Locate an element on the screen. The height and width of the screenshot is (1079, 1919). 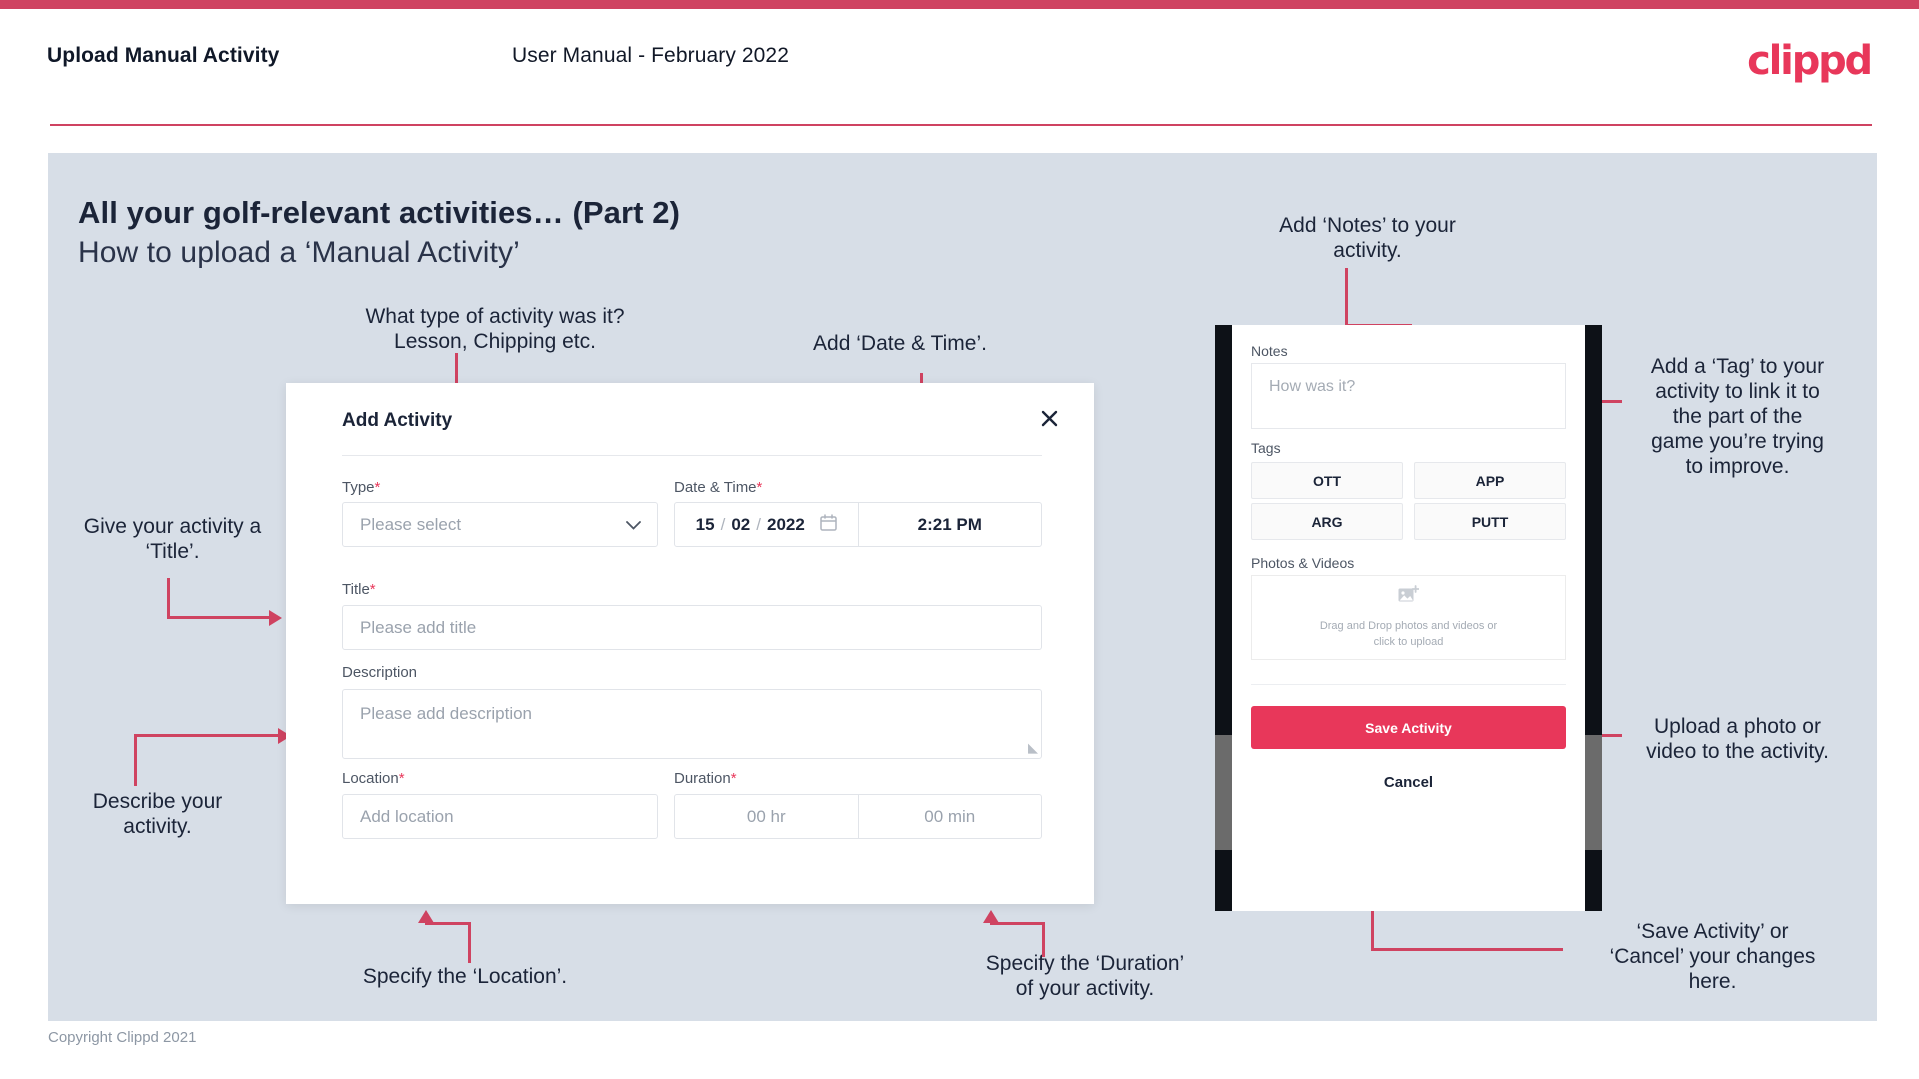
tag-arg: ARG is located at coordinates (1327, 521).